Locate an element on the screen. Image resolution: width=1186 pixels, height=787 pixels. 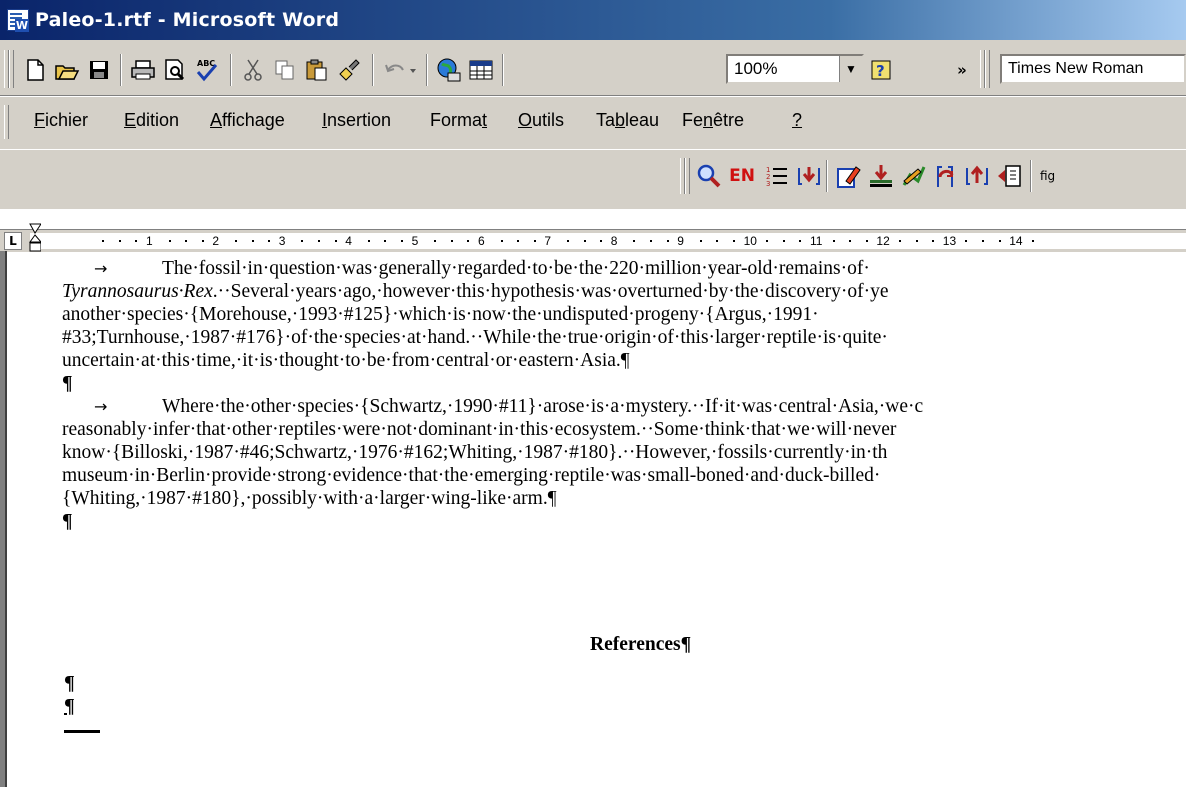
title-bar: Paleo-1.rtf - Microsoft Word is located at coordinates (593, 20).